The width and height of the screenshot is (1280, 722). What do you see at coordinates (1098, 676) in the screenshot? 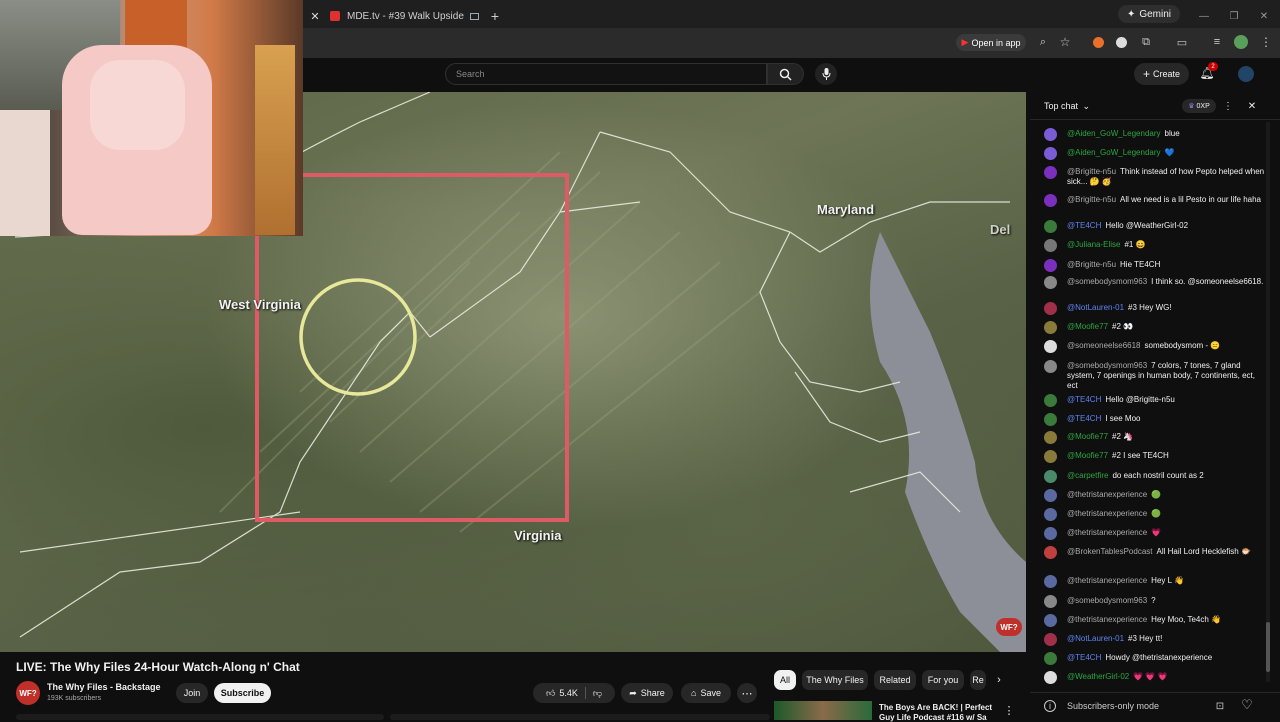
I see `chat-author-name: @WeatherGirl-02` at bounding box center [1098, 676].